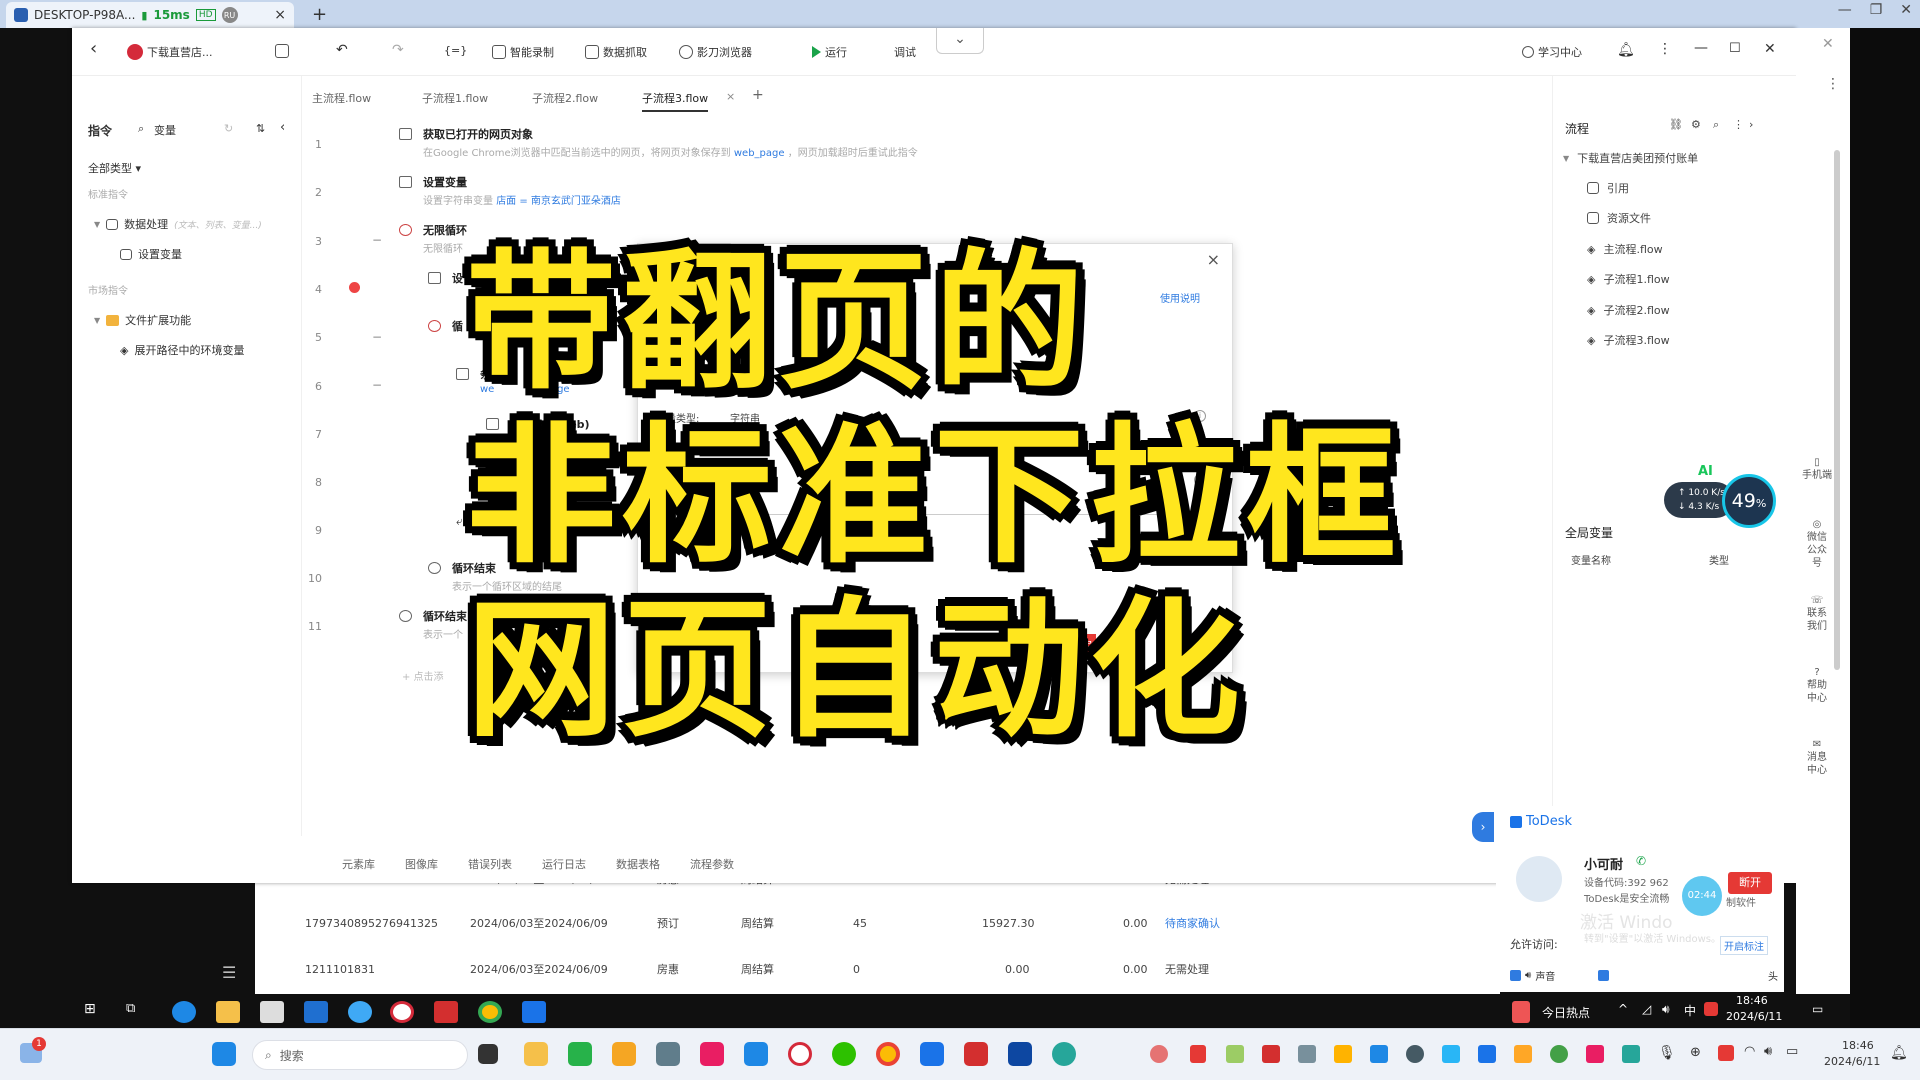 The height and width of the screenshot is (1080, 1920). What do you see at coordinates (1696, 124) in the screenshot?
I see `settings-icon: ⚙` at bounding box center [1696, 124].